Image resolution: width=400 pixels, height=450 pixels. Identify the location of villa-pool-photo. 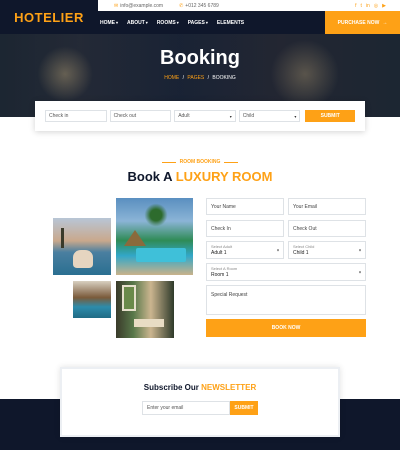
(92, 299).